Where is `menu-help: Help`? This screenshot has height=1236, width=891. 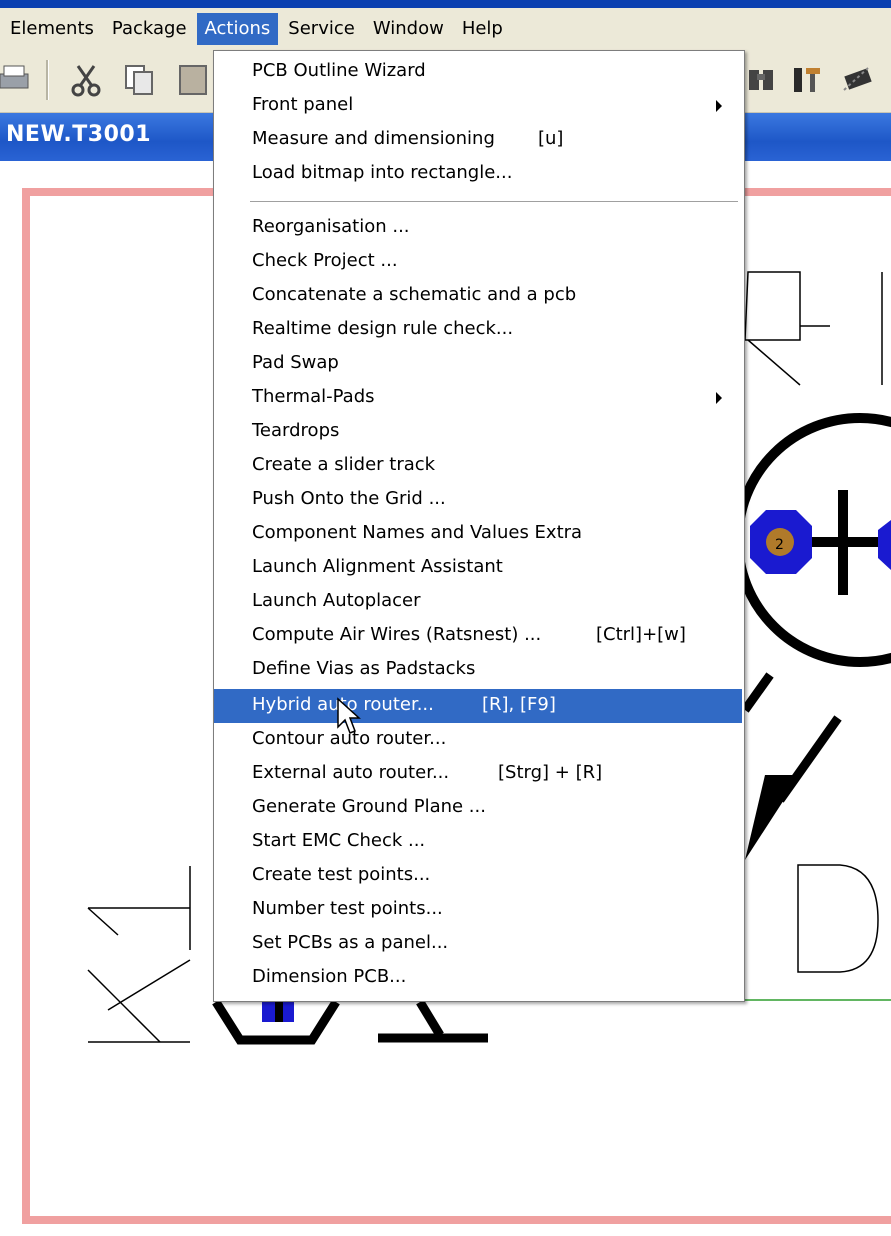
menu-help: Help is located at coordinates (482, 29).